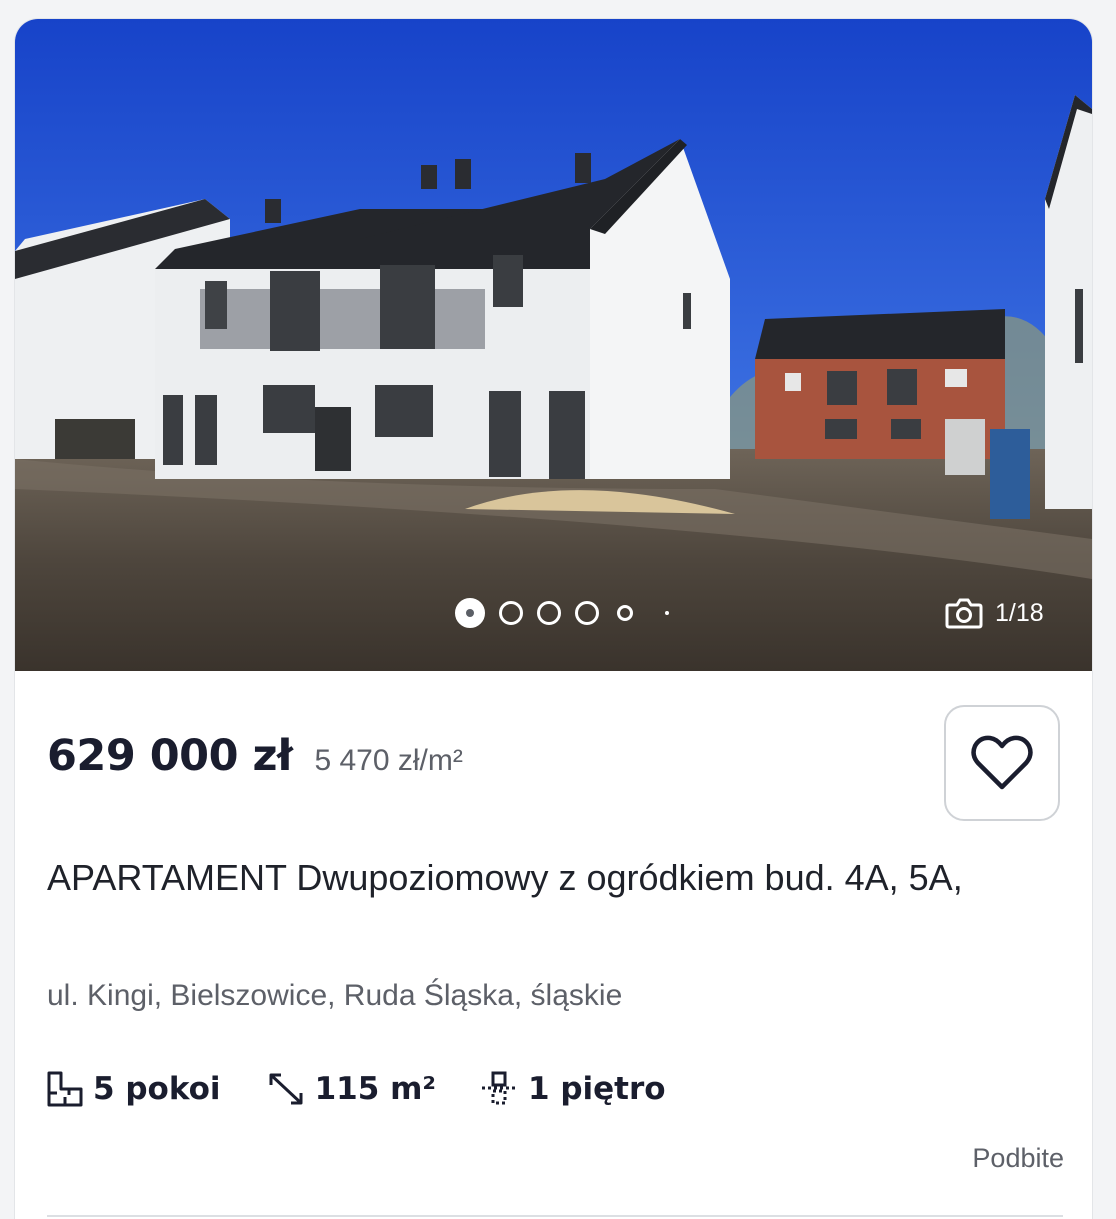 The height and width of the screenshot is (1219, 1116). What do you see at coordinates (596, 1089) in the screenshot?
I see `feature-floor-label: 1 piętro` at bounding box center [596, 1089].